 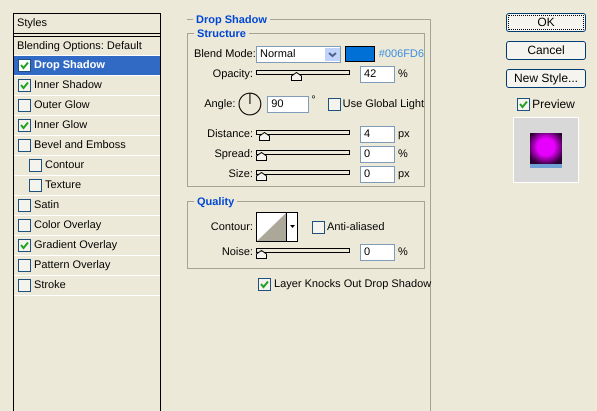 I want to click on style-list-item: Inner Glow, so click(x=87, y=126).